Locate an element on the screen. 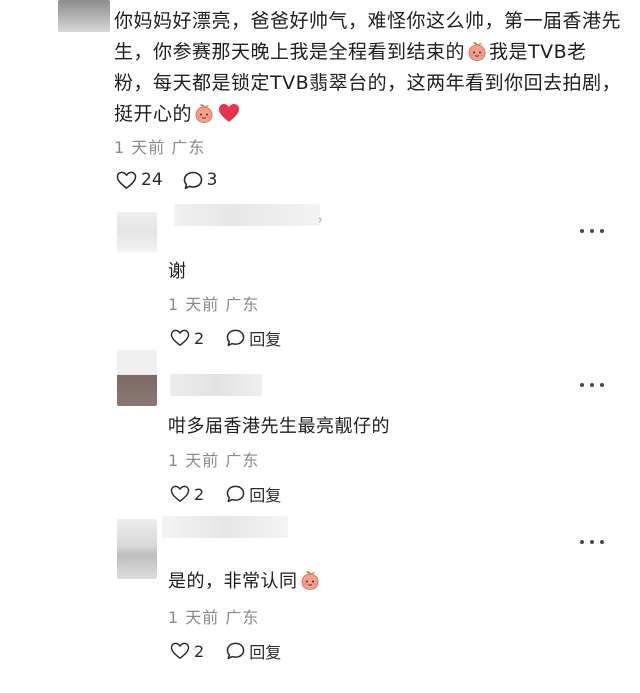 The height and width of the screenshot is (693, 640). reply-text-content: 是的，非常认同 is located at coordinates (233, 581).